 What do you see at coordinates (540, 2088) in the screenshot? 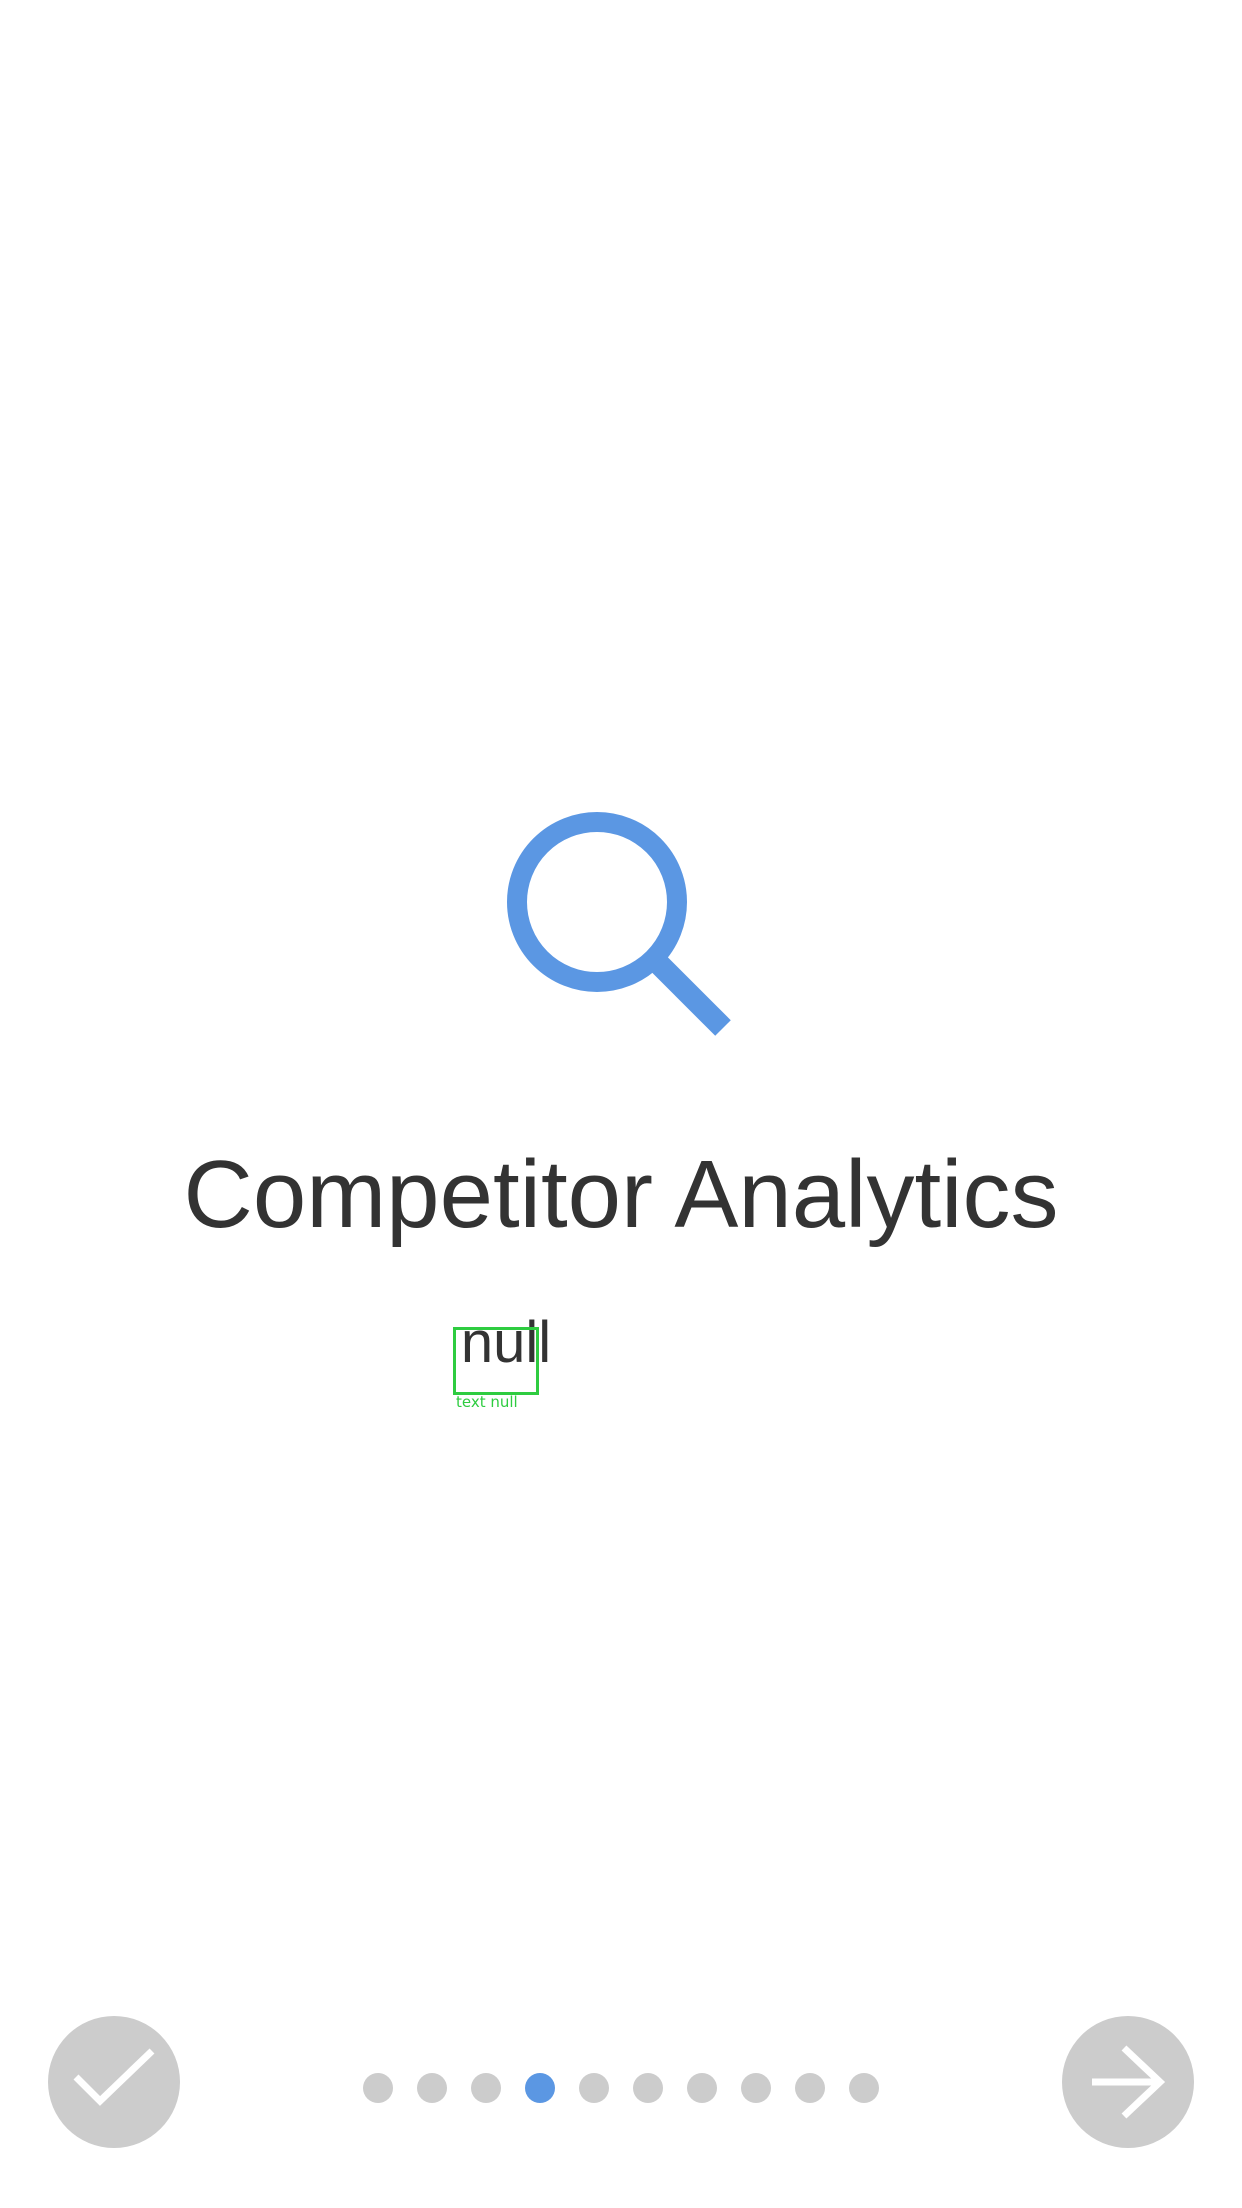
I see `page-dot-active` at bounding box center [540, 2088].